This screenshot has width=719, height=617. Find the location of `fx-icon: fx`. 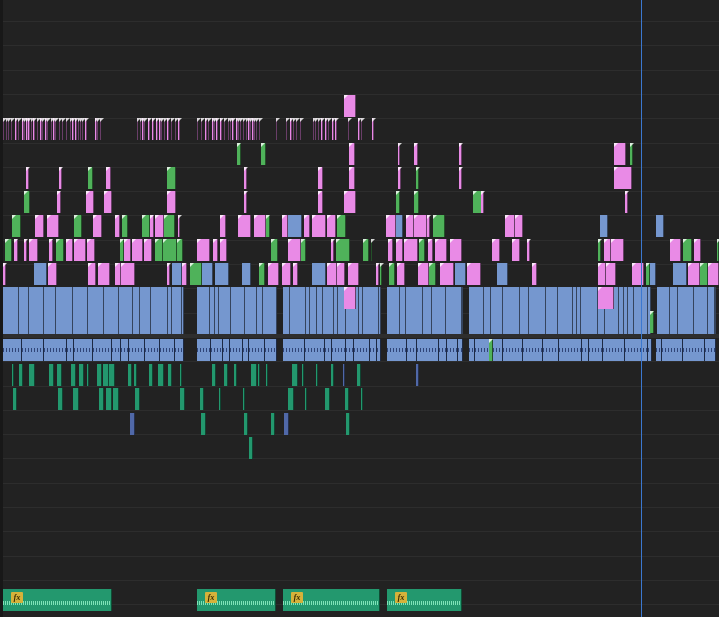

fx-icon: fx is located at coordinates (17, 597).